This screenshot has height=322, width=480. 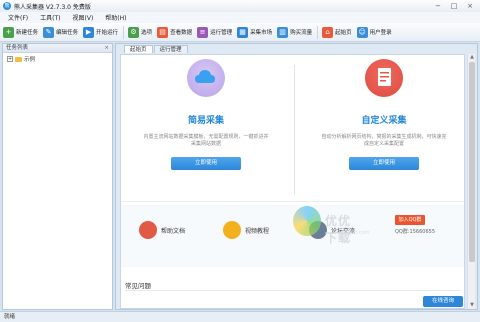 I want to click on toolbar-button-7: ▥ 购买流量, so click(x=294, y=32).